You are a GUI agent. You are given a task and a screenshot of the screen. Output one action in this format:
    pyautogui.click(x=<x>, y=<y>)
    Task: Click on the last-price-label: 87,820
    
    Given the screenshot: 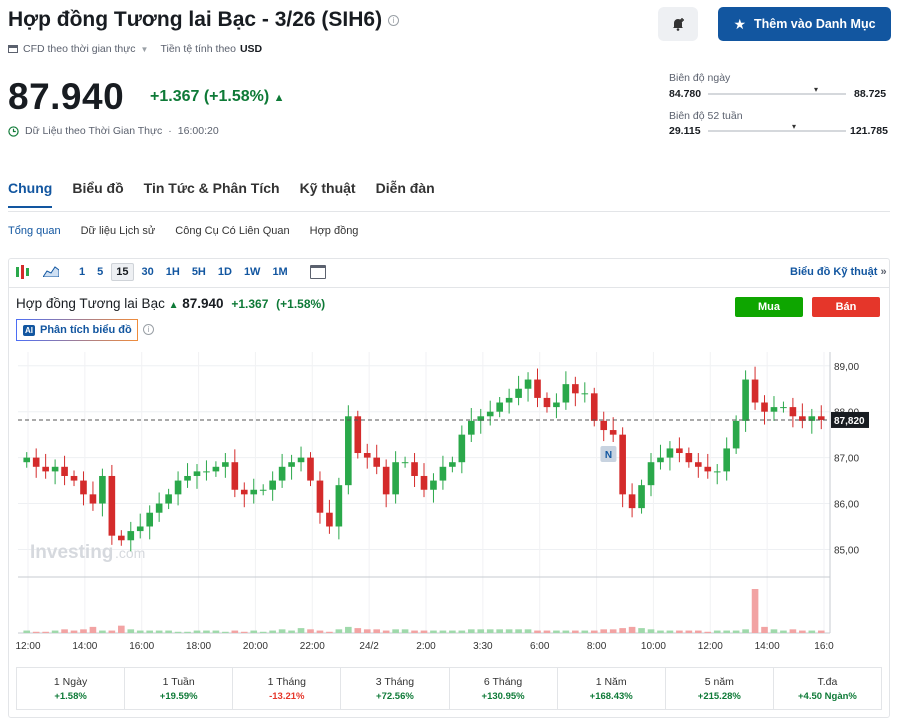 What is the action you would take?
    pyautogui.click(x=849, y=421)
    